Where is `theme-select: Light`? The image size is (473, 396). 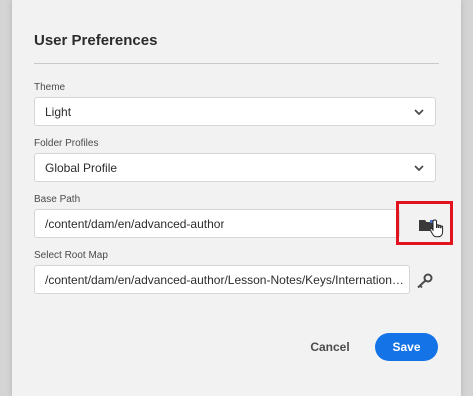 theme-select: Light is located at coordinates (235, 111).